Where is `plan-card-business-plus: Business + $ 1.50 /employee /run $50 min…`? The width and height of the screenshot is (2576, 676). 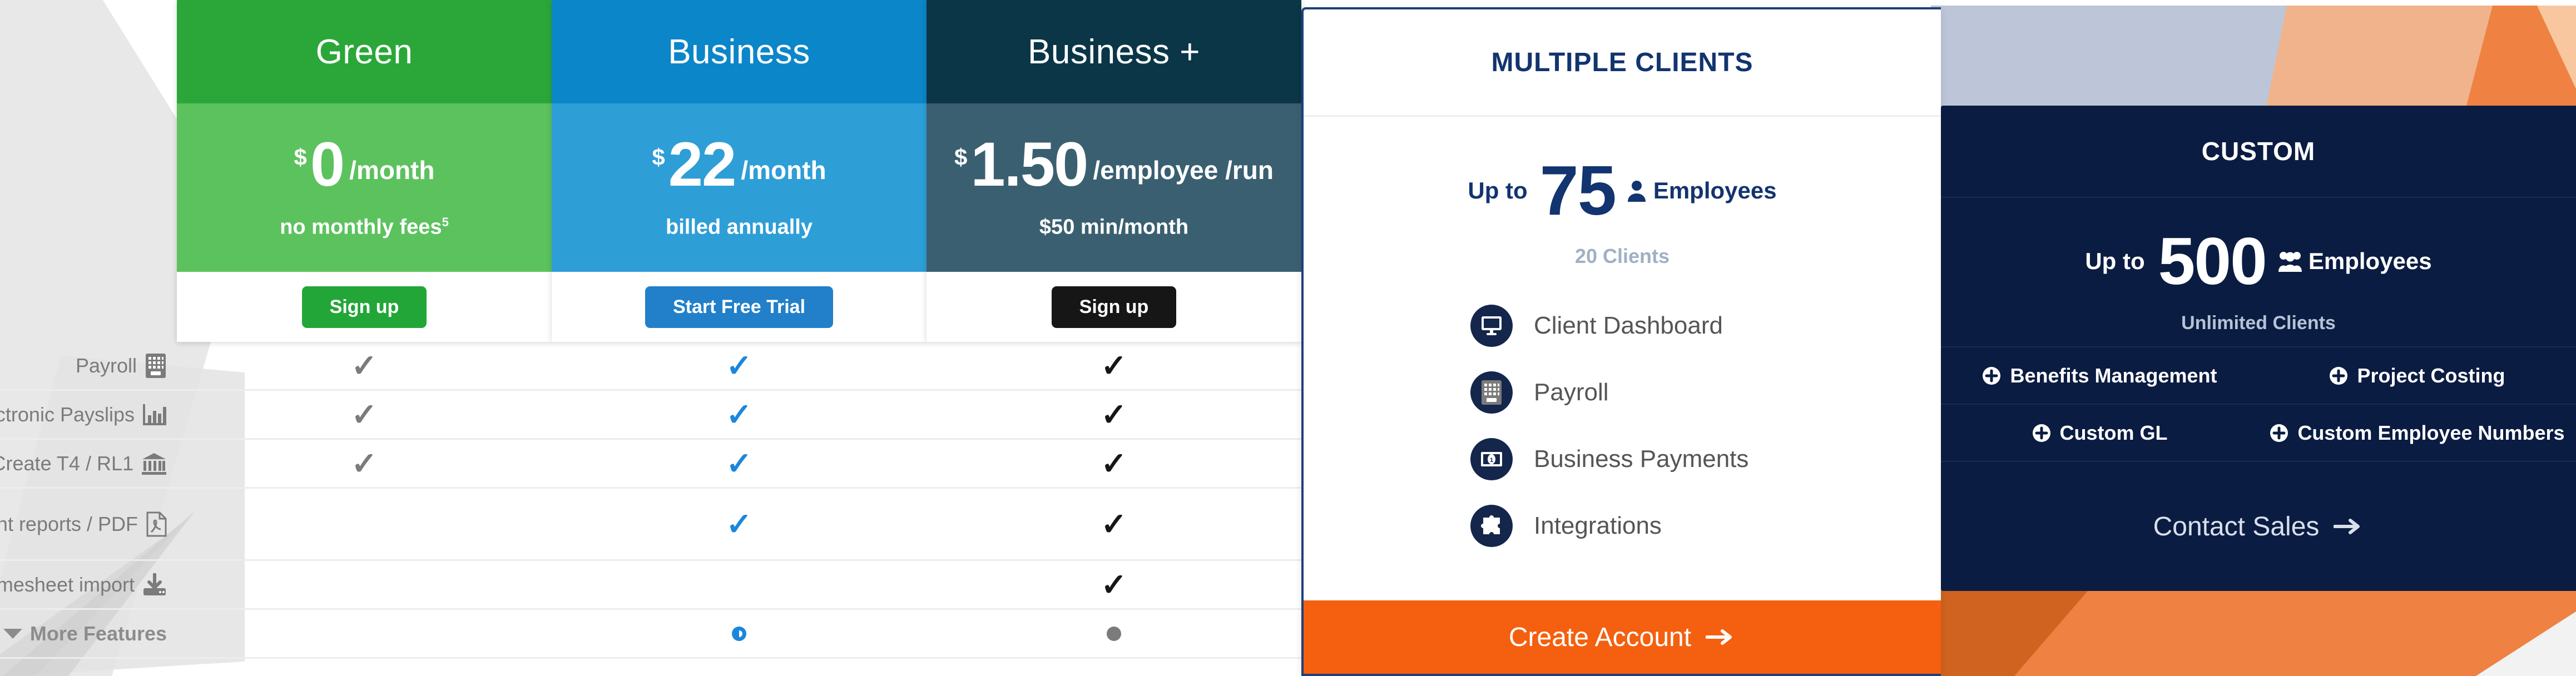
plan-card-business-plus: Business + $ 1.50 /employee /run $50 min… is located at coordinates (1114, 171).